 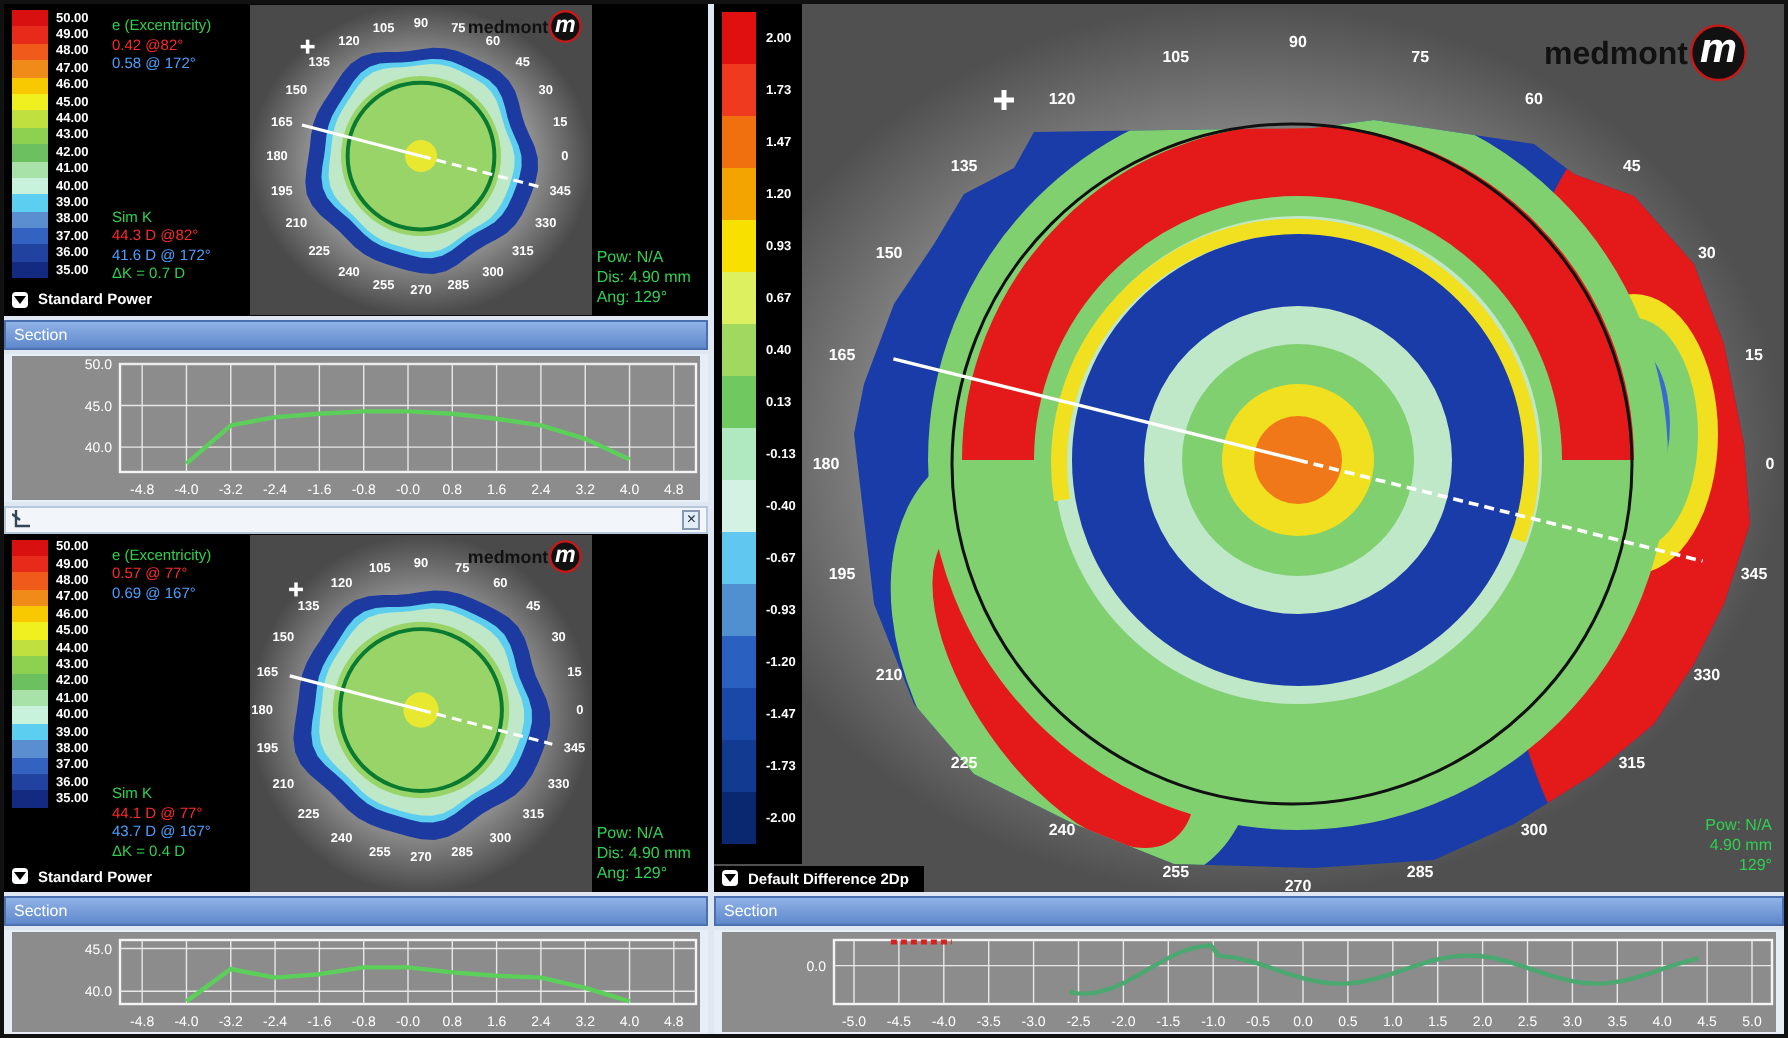 What do you see at coordinates (842, 573) in the screenshot?
I see `angle-label: 195` at bounding box center [842, 573].